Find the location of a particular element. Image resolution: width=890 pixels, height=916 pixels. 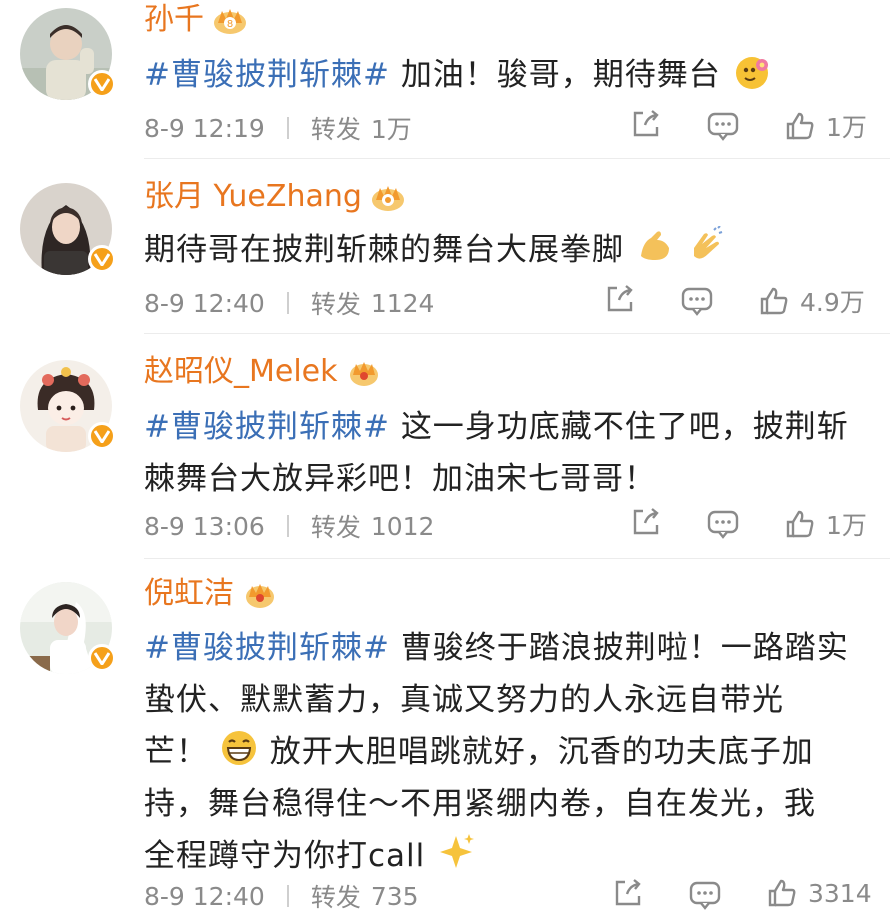

user-name: 赵昭仪_Melek is located at coordinates (241, 372).